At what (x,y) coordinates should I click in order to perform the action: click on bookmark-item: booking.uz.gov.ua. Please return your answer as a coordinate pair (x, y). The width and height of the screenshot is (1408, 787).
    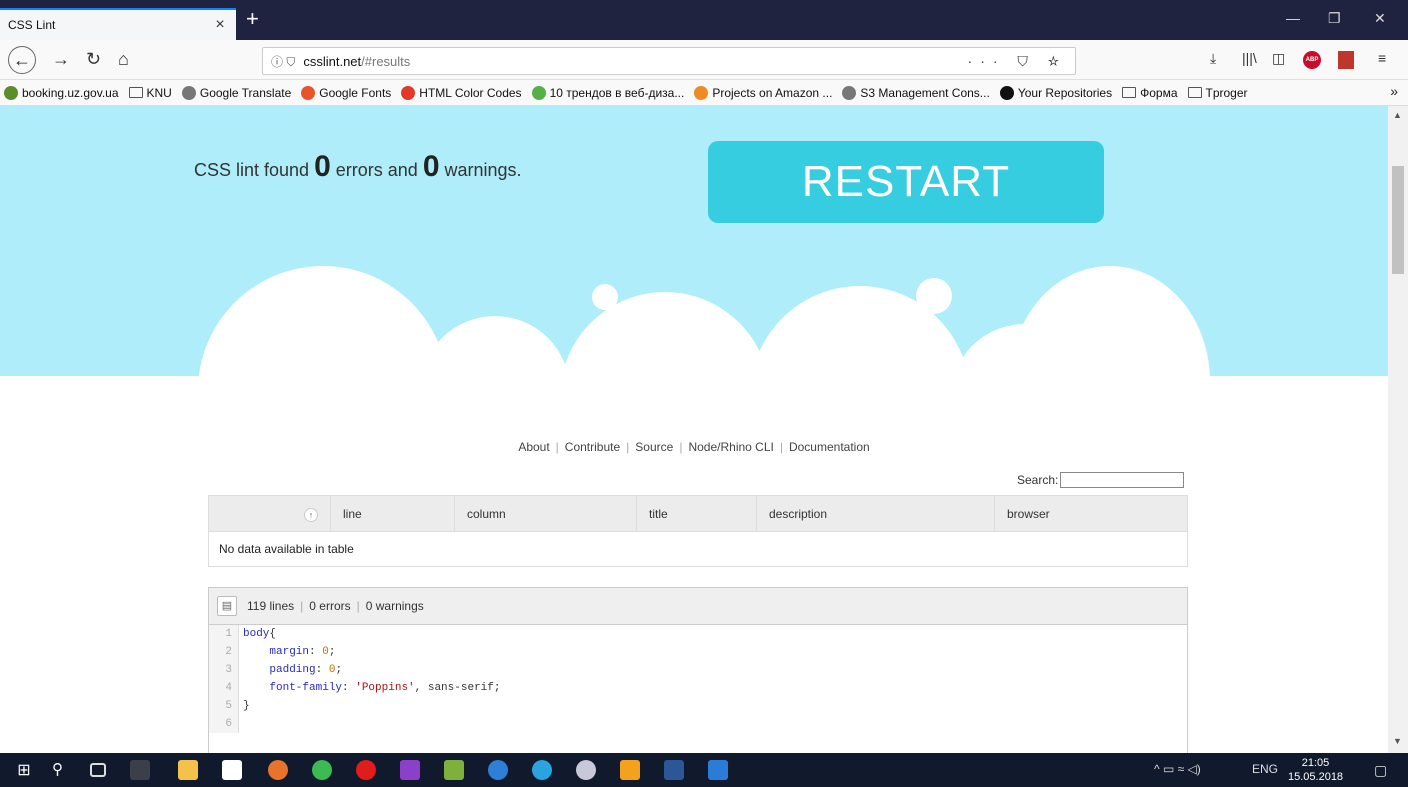
    Looking at the image, I should click on (61, 92).